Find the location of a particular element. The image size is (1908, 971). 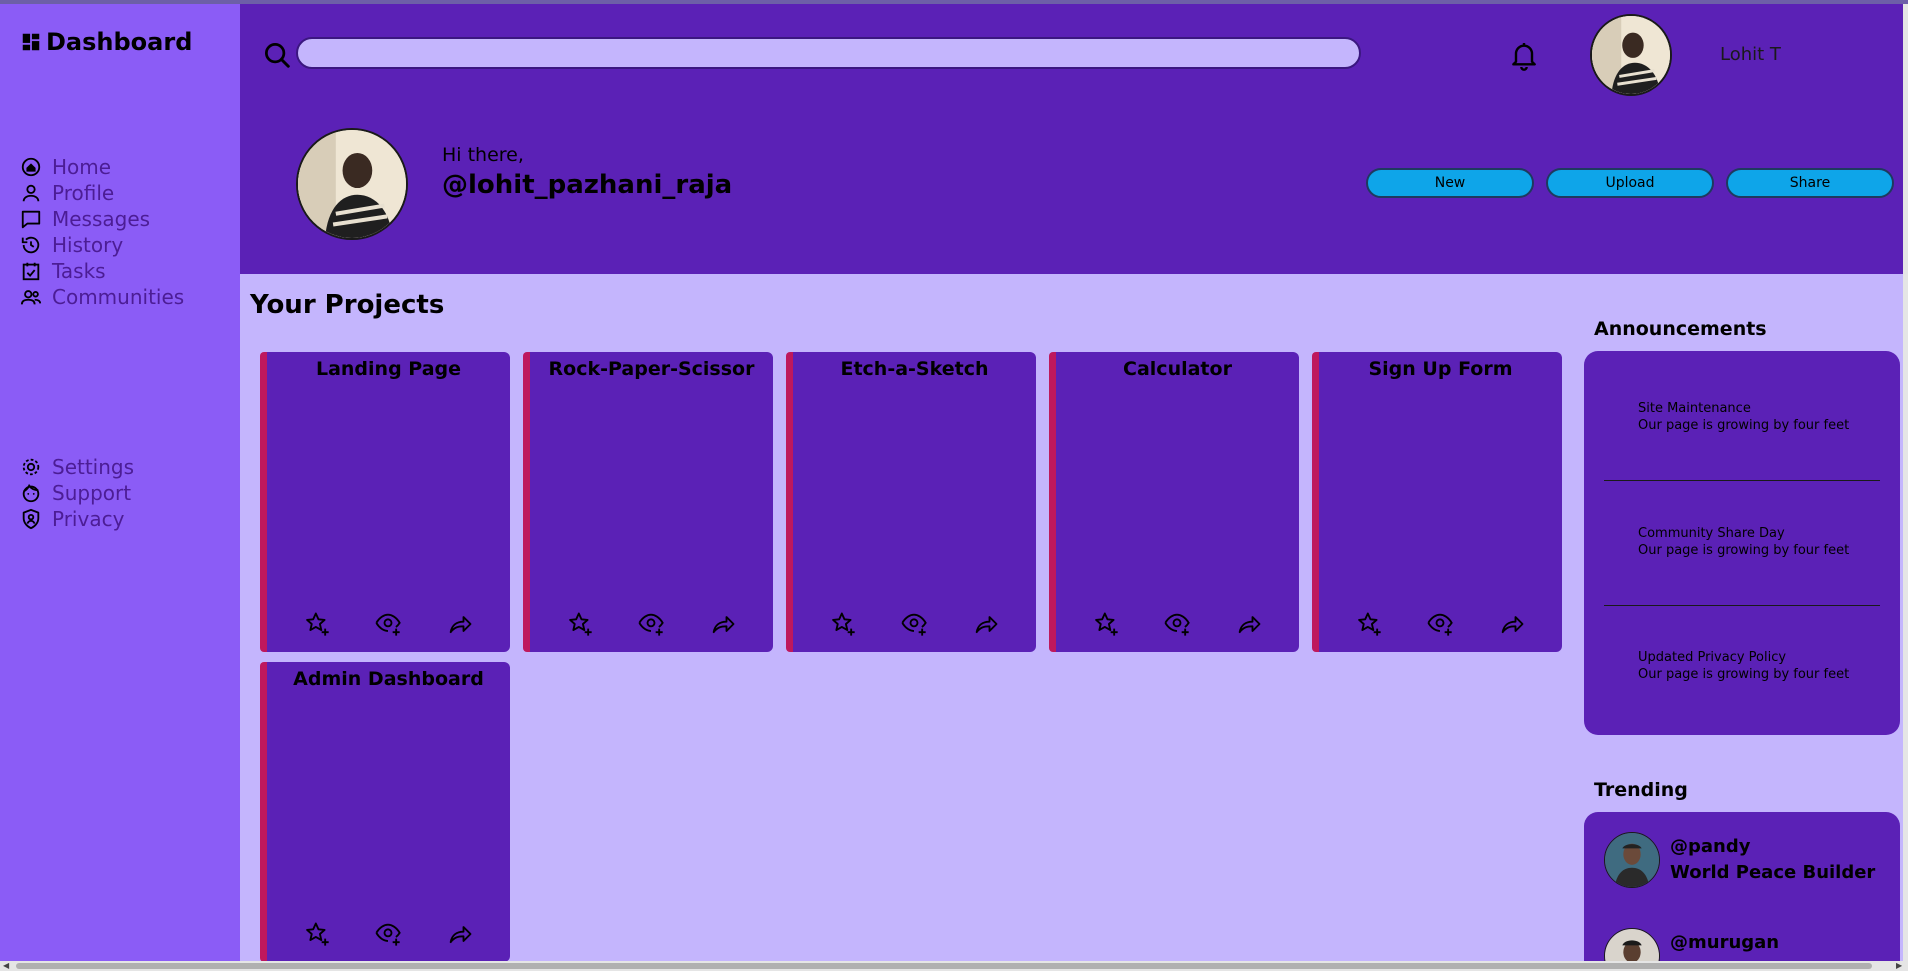

sidebar-item-privacy: Privacy is located at coordinates (77, 519).